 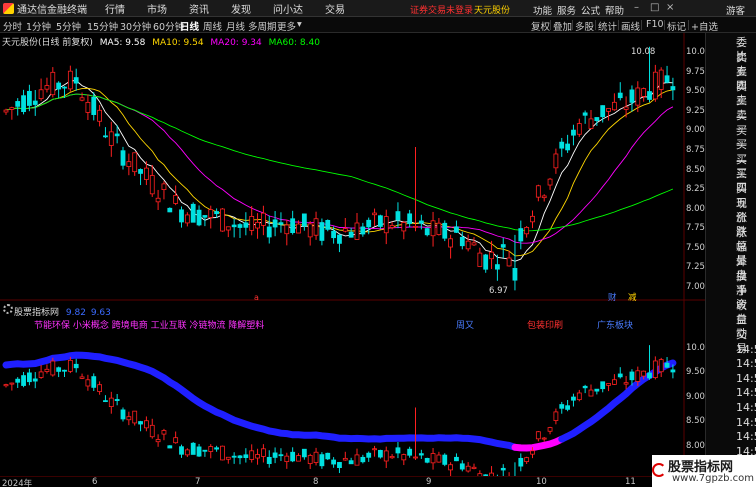 What do you see at coordinates (8, 309) in the screenshot?
I see `gear-icon` at bounding box center [8, 309].